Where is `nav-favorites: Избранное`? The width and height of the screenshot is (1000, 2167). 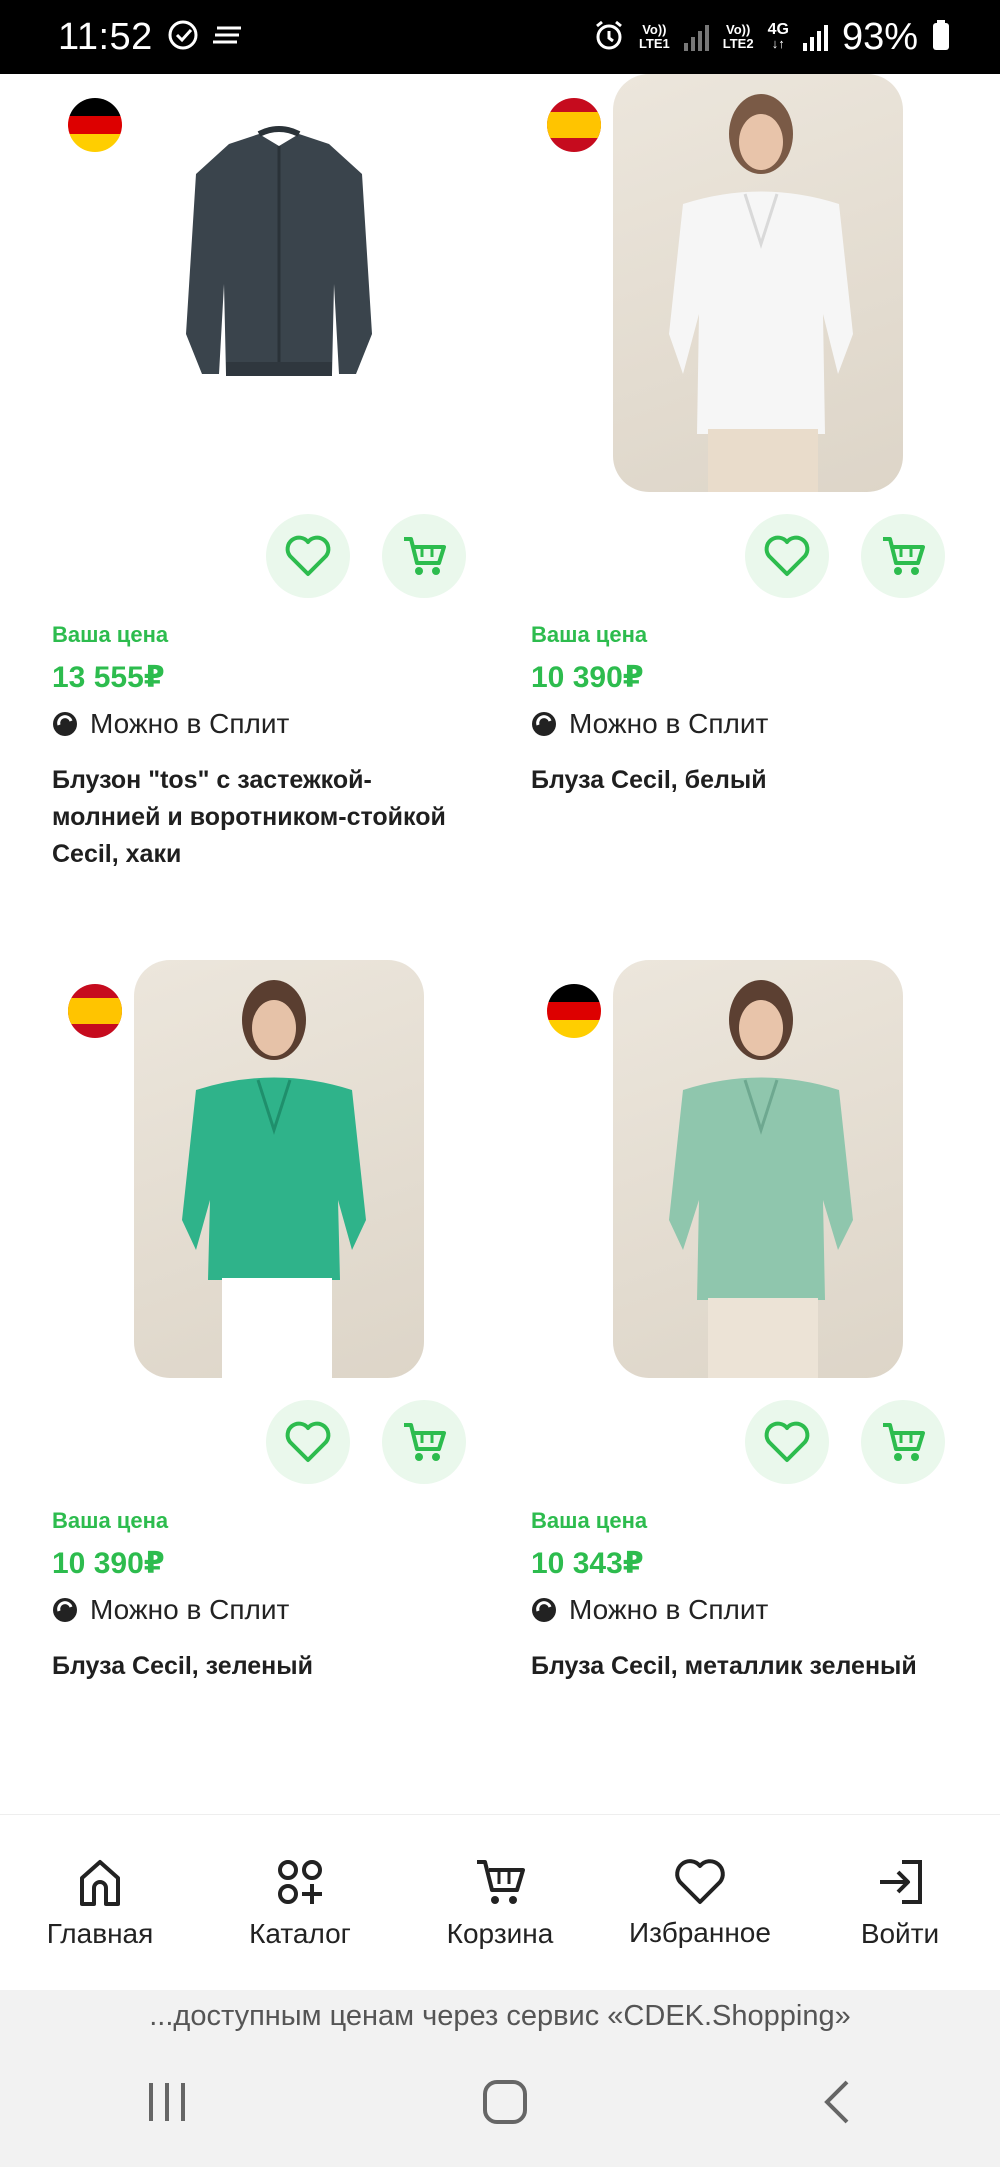 nav-favorites: Избранное is located at coordinates (700, 1903).